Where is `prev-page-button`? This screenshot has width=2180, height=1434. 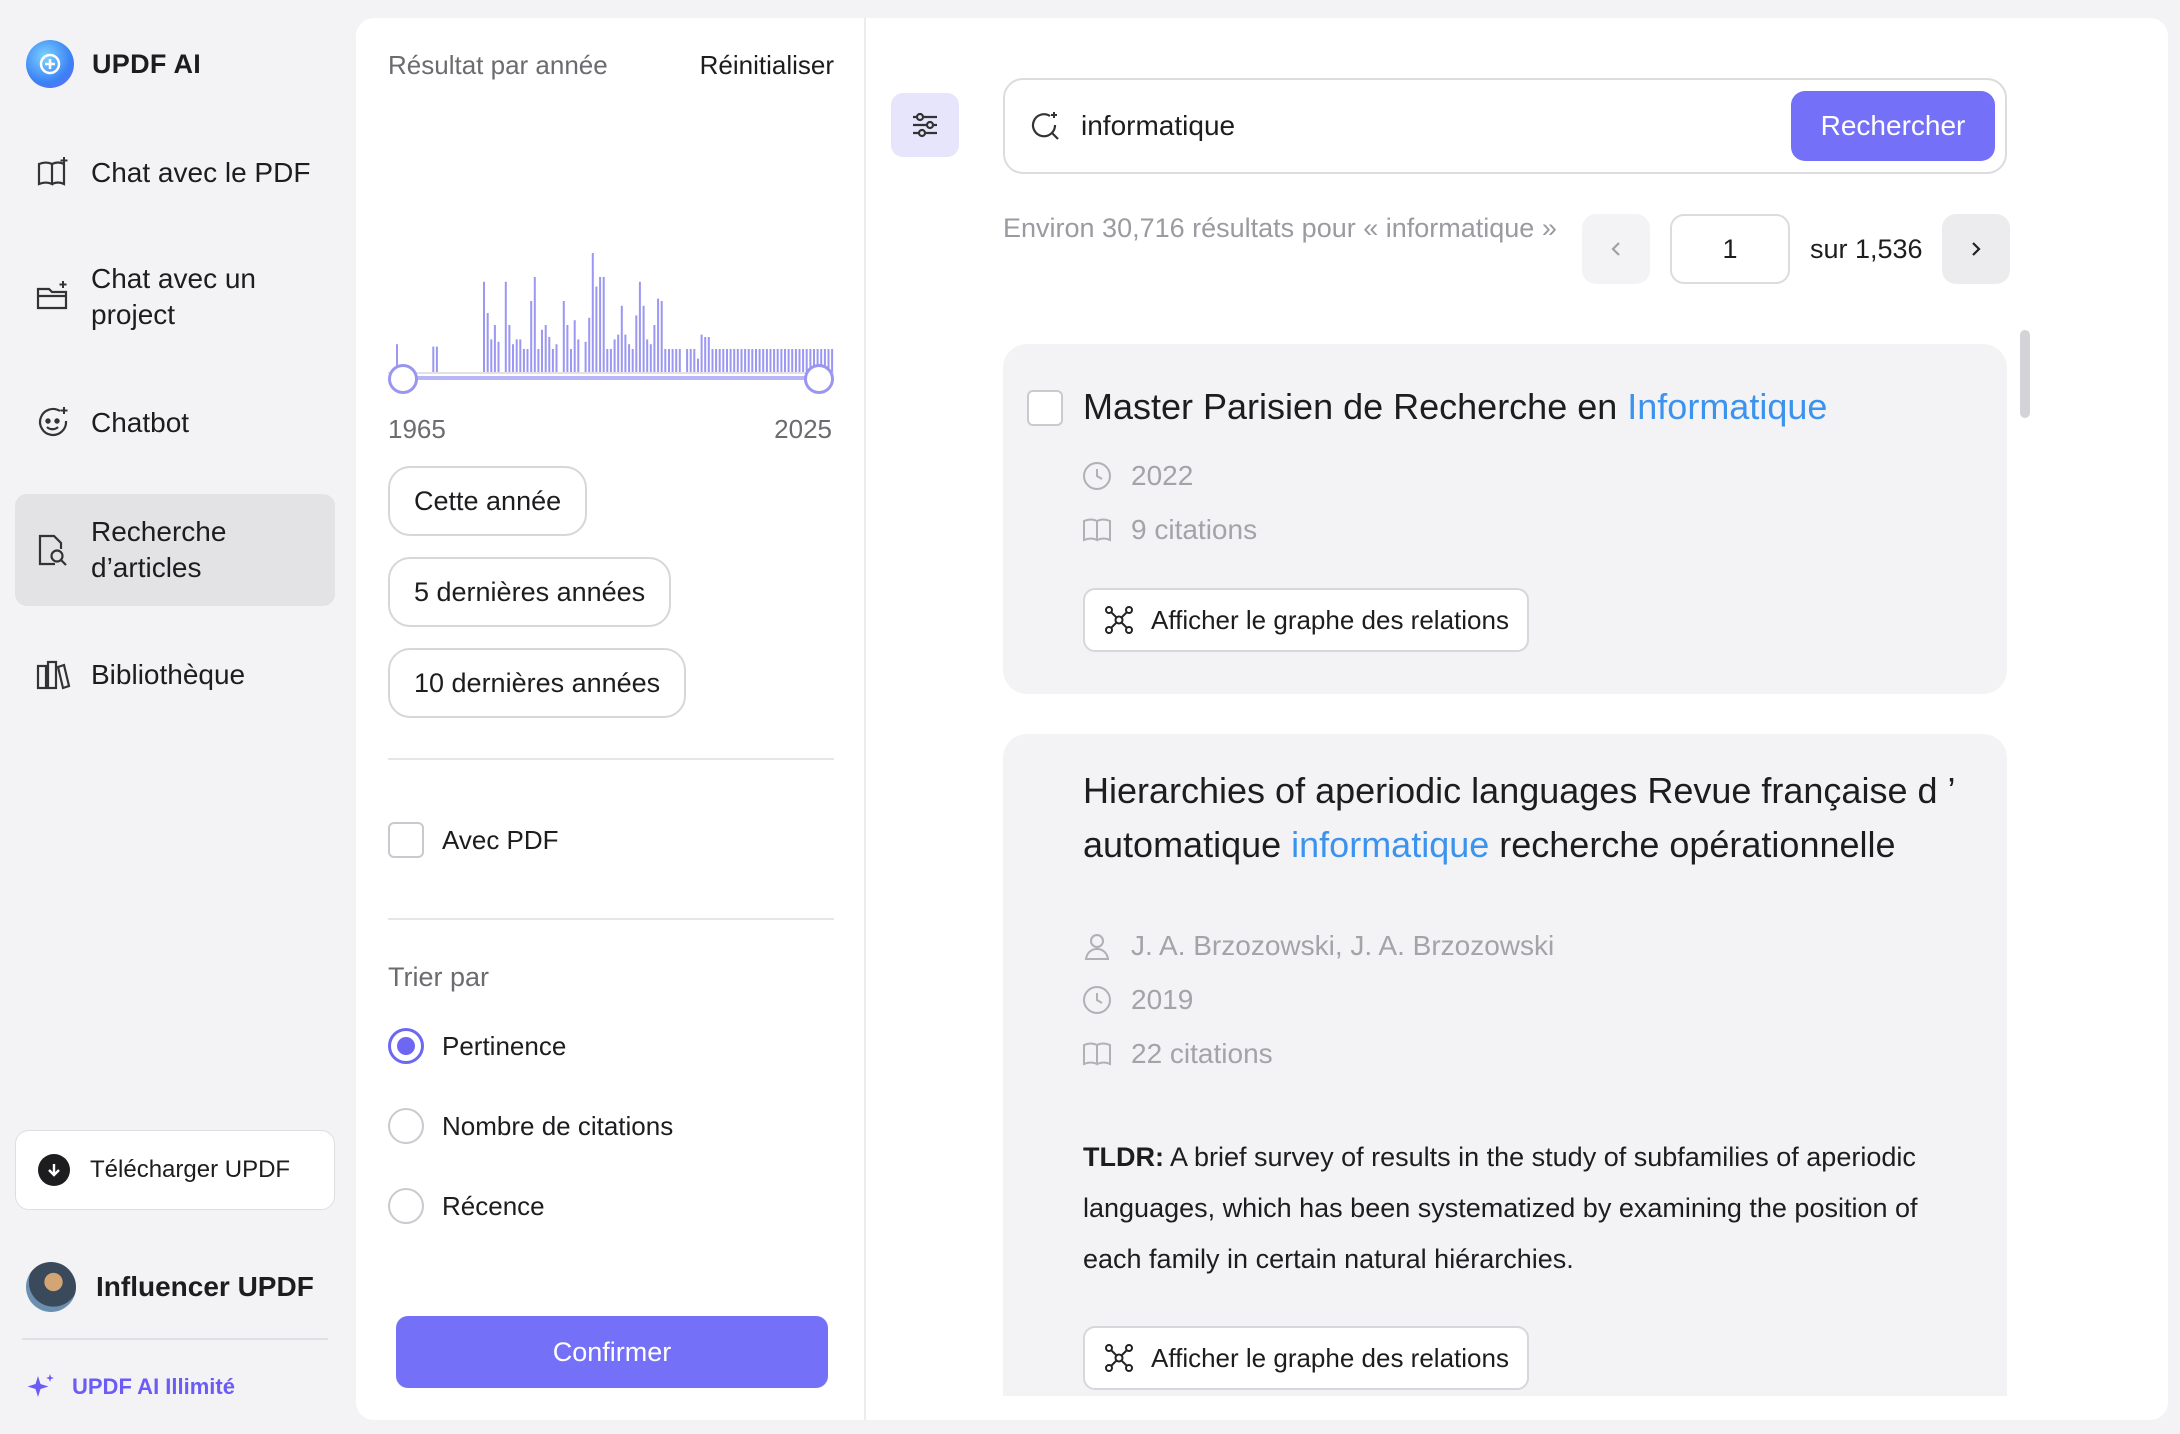 prev-page-button is located at coordinates (1616, 249).